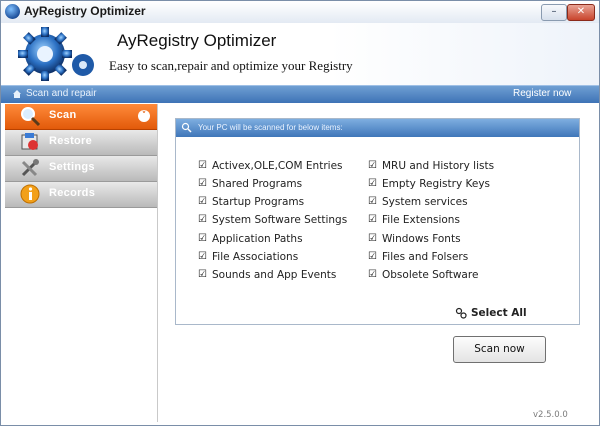  What do you see at coordinates (31, 117) in the screenshot?
I see `magnifier-icon` at bounding box center [31, 117].